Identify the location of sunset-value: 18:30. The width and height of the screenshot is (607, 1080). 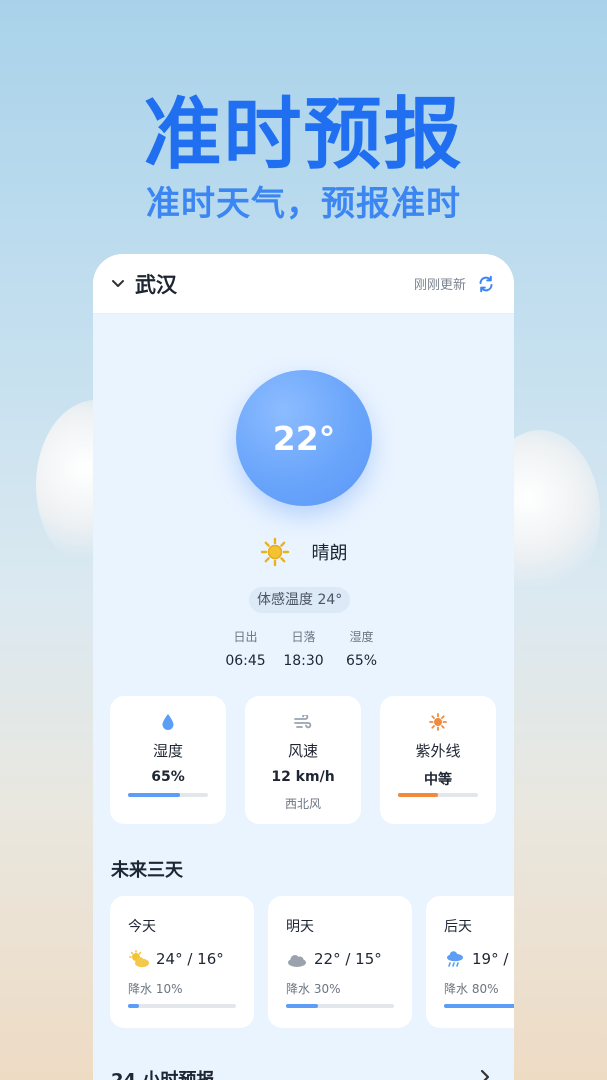
(303, 661).